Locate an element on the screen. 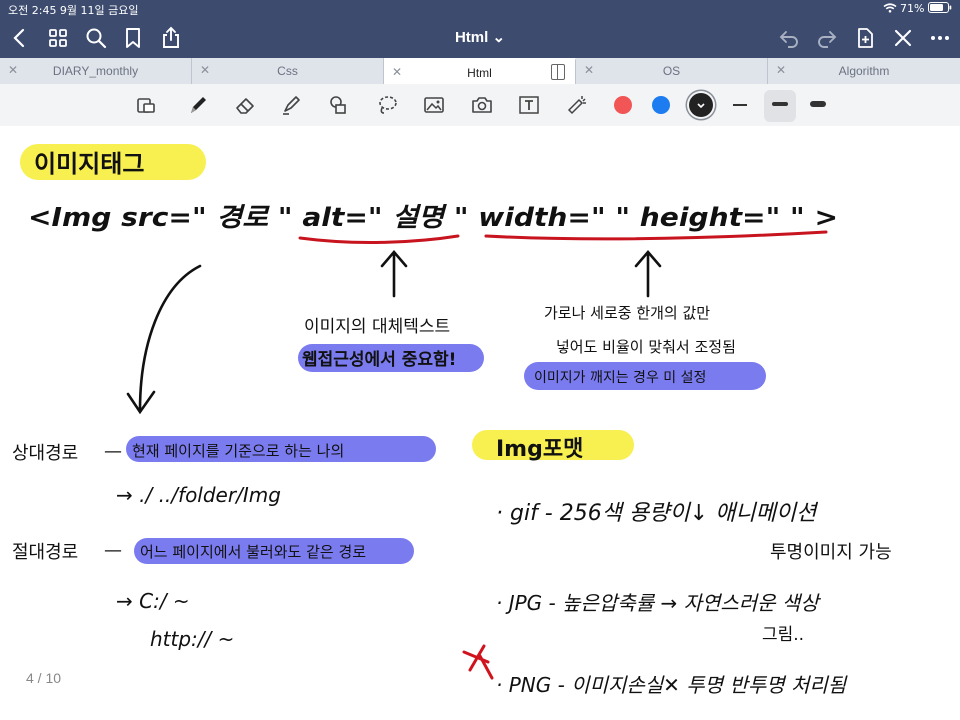  stroke-thick is located at coordinates (818, 104).